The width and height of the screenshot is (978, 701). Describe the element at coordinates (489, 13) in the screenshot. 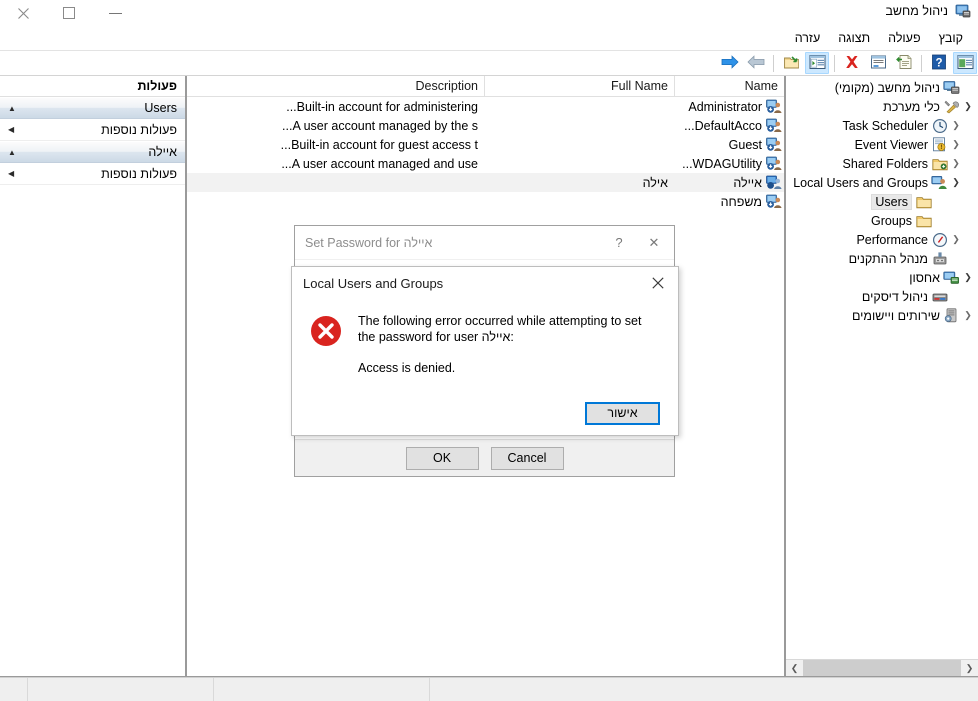

I see `title-bar: ניהול מחשב` at that location.